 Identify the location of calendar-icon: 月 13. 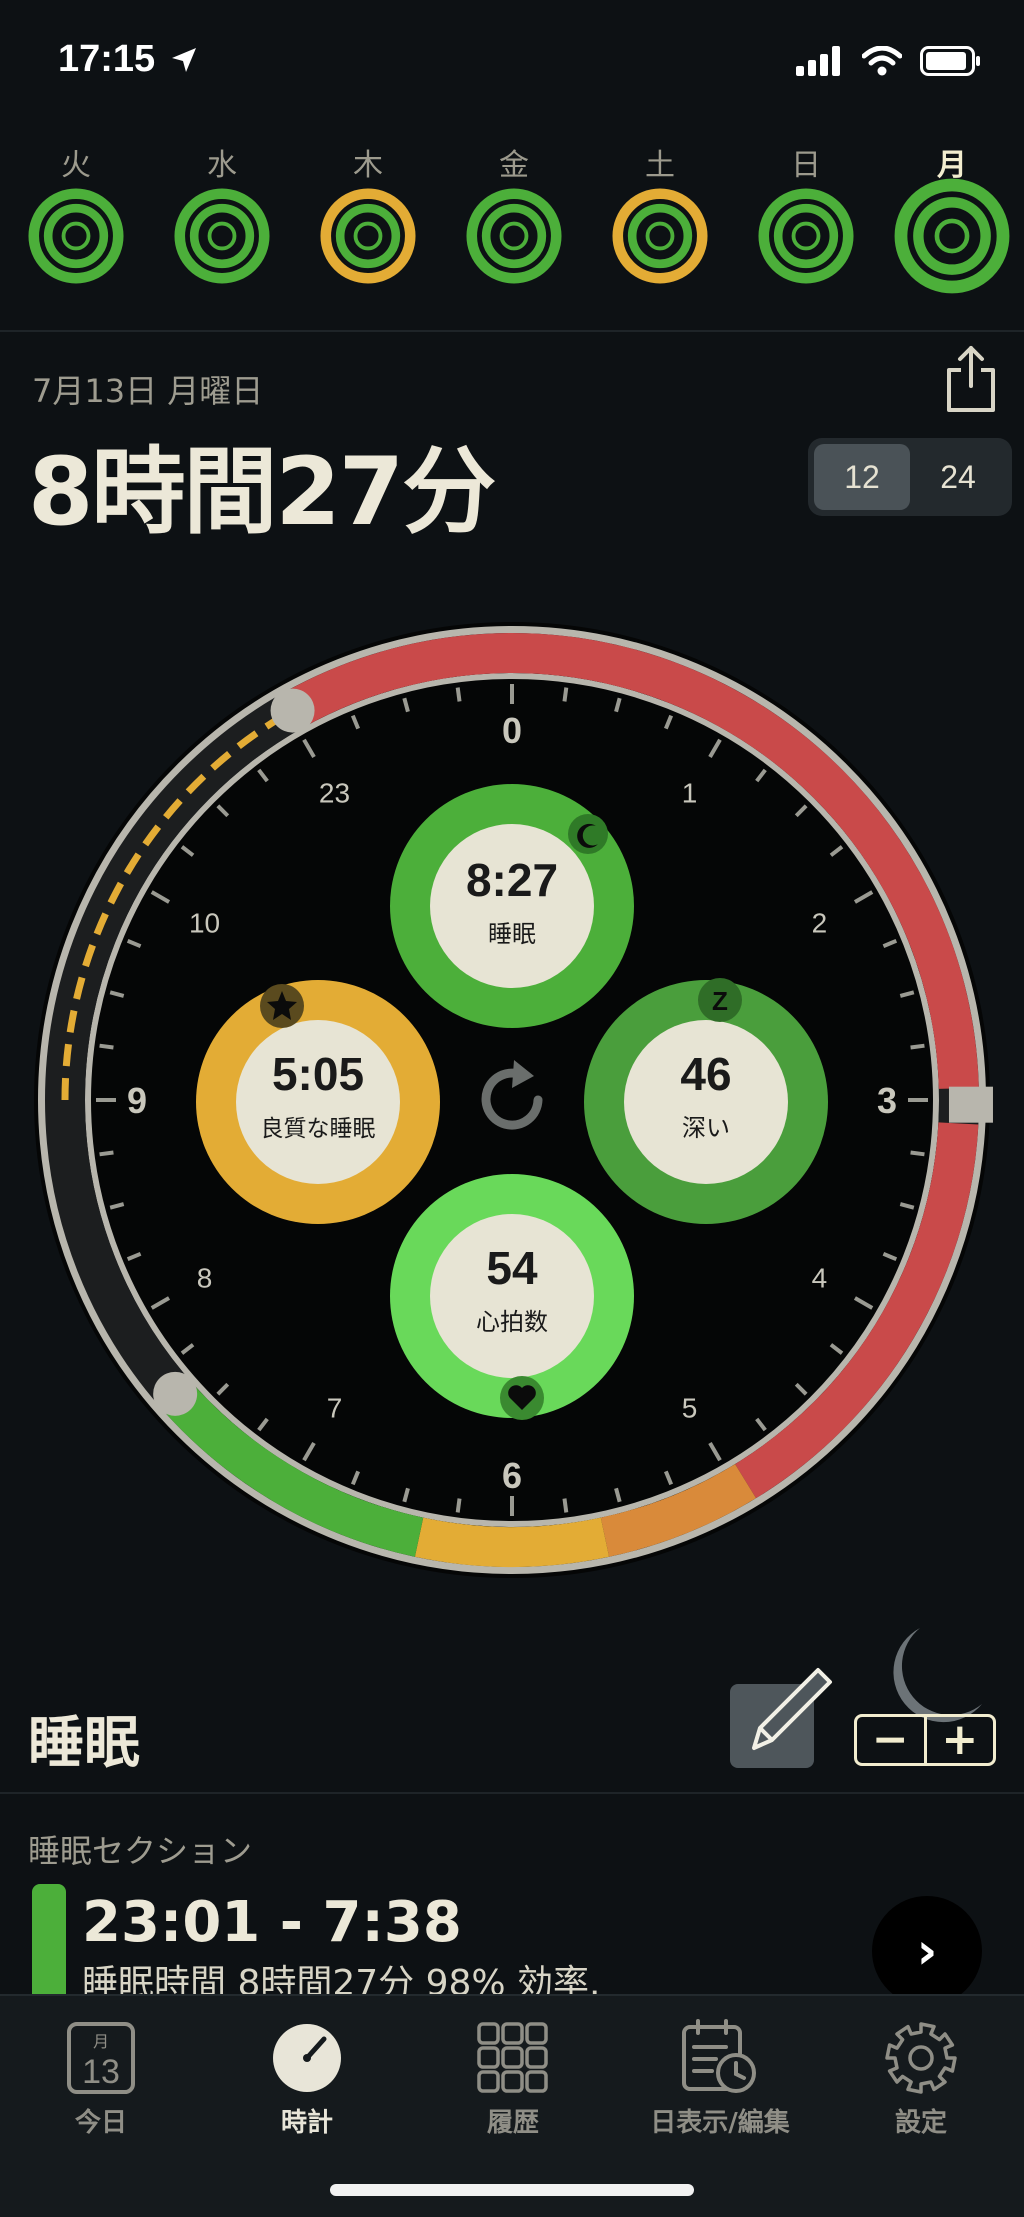
(101, 2058).